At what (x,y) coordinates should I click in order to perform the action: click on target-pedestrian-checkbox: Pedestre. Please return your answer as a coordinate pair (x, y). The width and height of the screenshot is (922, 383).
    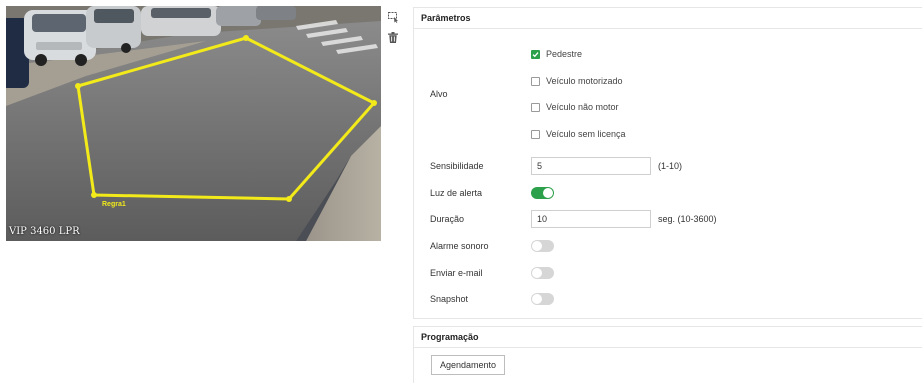
    Looking at the image, I should click on (556, 54).